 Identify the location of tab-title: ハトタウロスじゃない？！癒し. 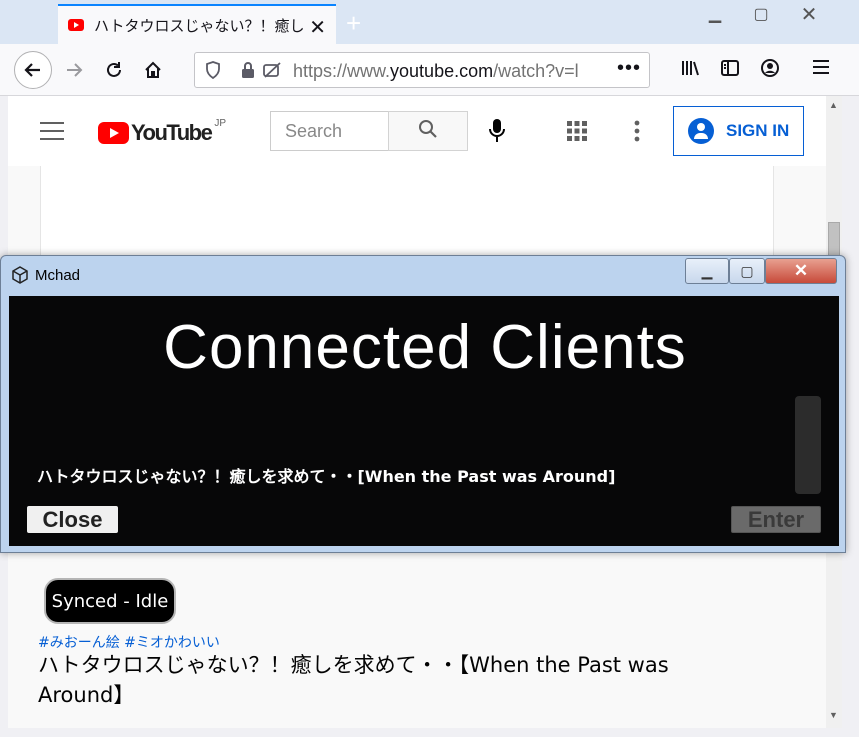
(199, 25).